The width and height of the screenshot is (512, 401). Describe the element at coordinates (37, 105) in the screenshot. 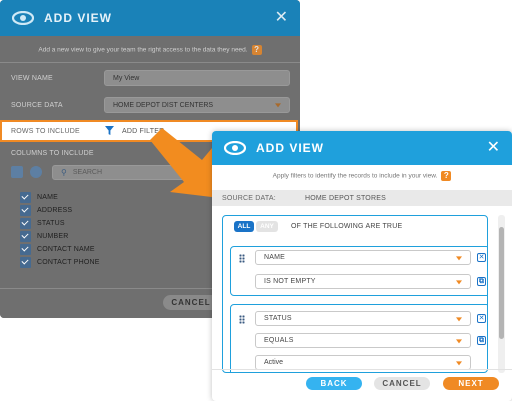

I see `source-data-label: SOURCE DATA` at that location.